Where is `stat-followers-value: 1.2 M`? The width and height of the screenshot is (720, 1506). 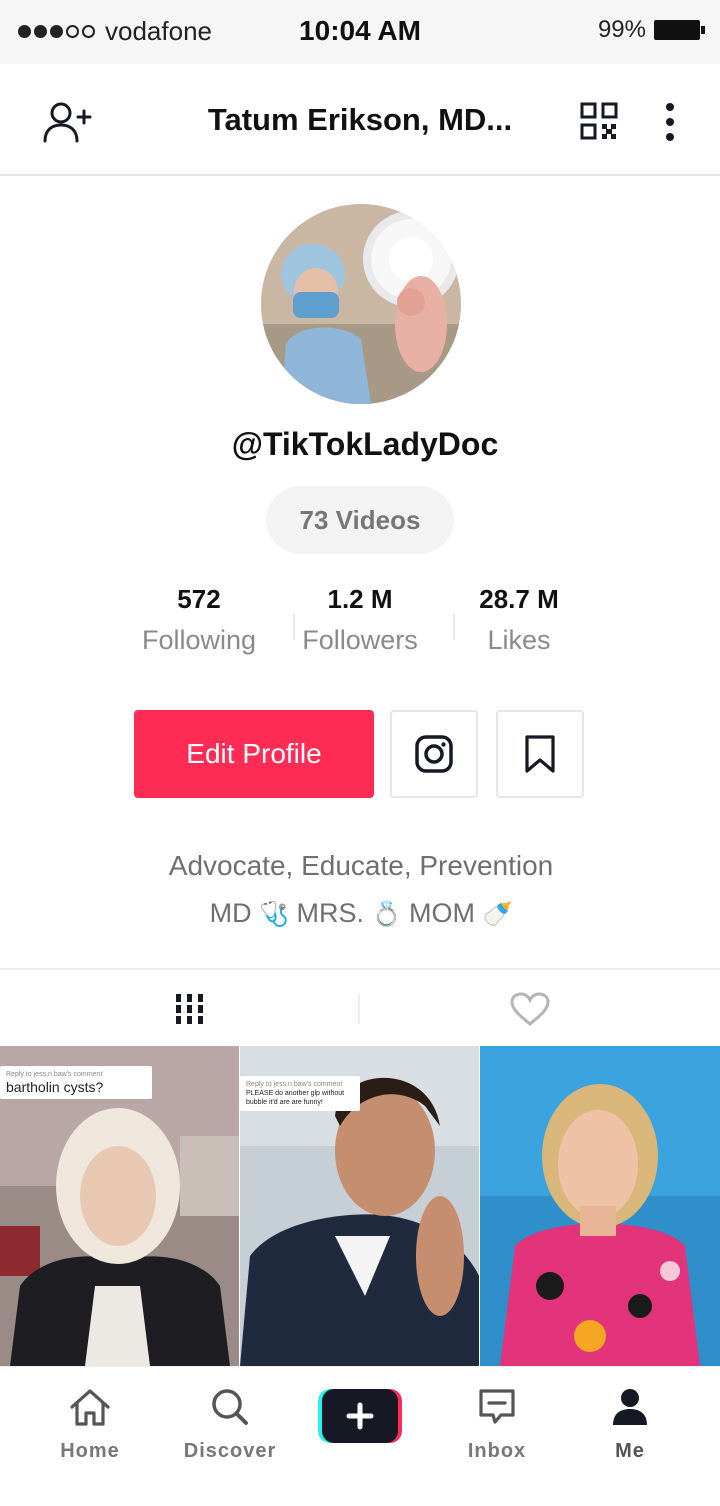 stat-followers-value: 1.2 M is located at coordinates (360, 599).